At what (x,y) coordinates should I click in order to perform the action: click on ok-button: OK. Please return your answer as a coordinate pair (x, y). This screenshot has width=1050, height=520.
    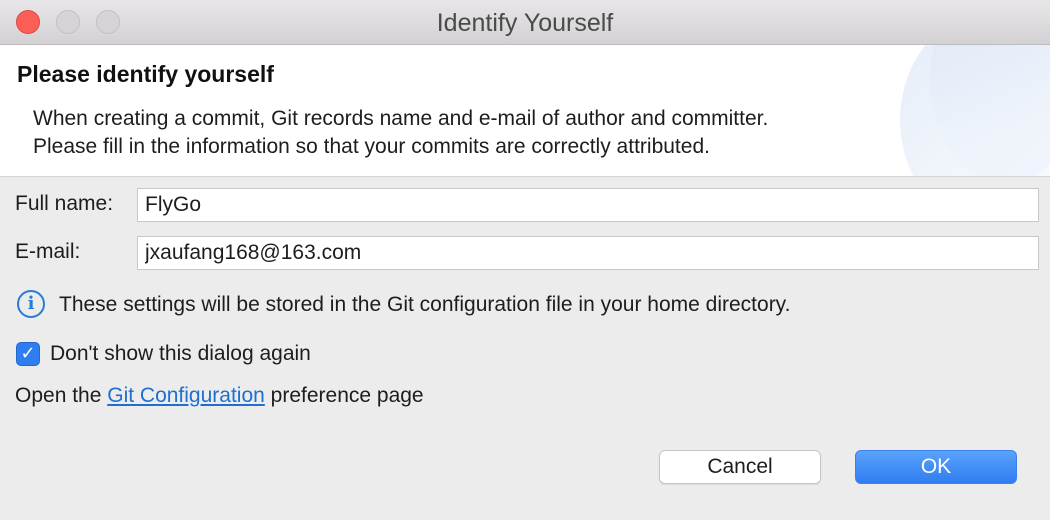
    Looking at the image, I should click on (936, 467).